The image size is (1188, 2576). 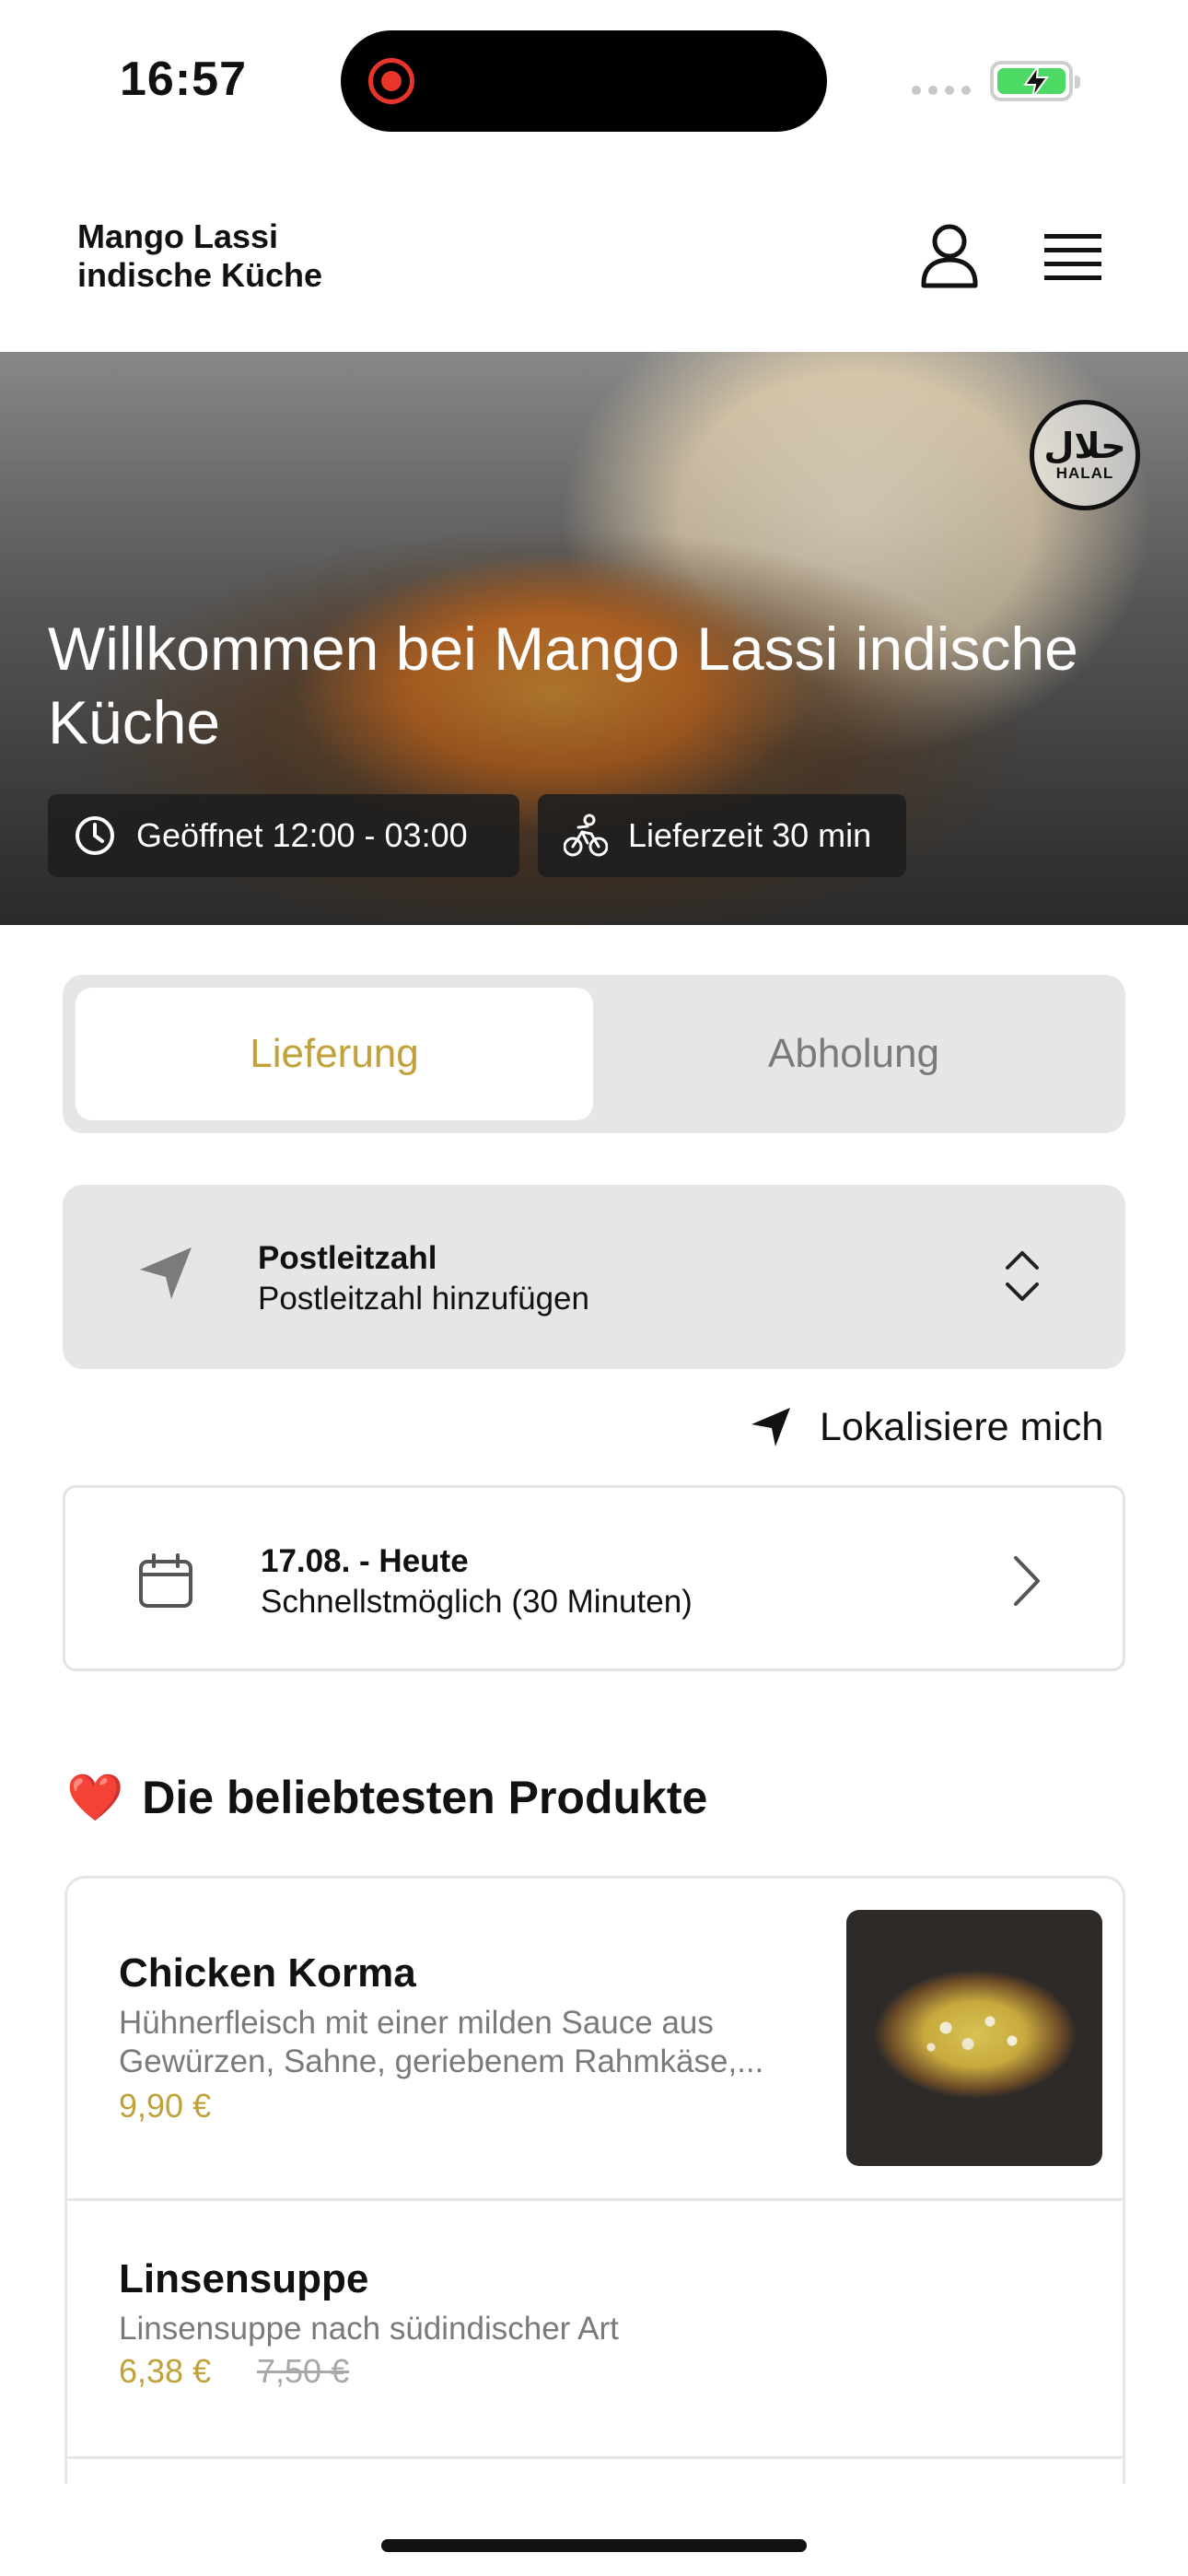 What do you see at coordinates (391, 81) in the screenshot?
I see `recording-indicator-icon` at bounding box center [391, 81].